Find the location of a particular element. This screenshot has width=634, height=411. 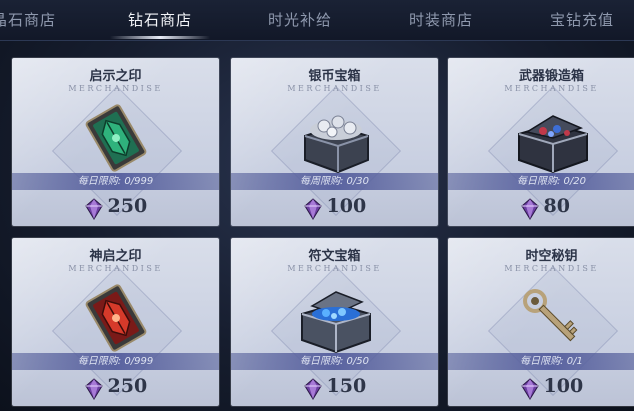

tab-time-supply: 时光补给 is located at coordinates (300, 20).